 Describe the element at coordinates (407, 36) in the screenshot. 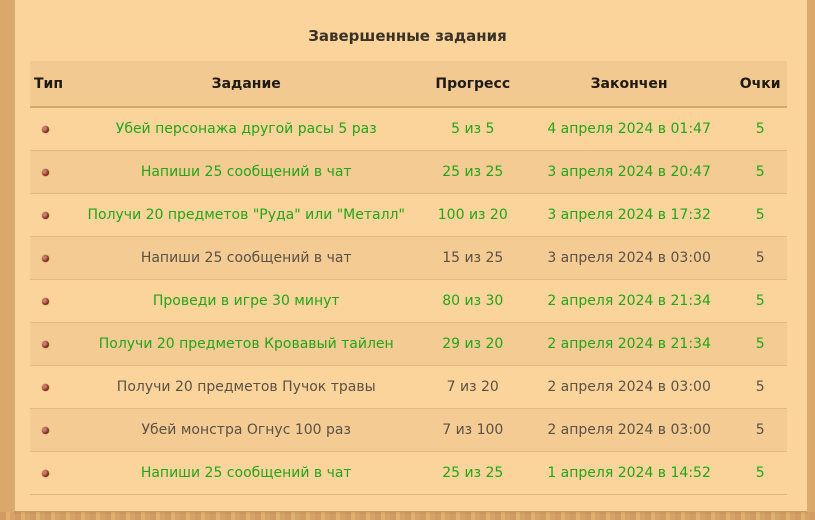

I see `page-title: Завершенные задания` at that location.